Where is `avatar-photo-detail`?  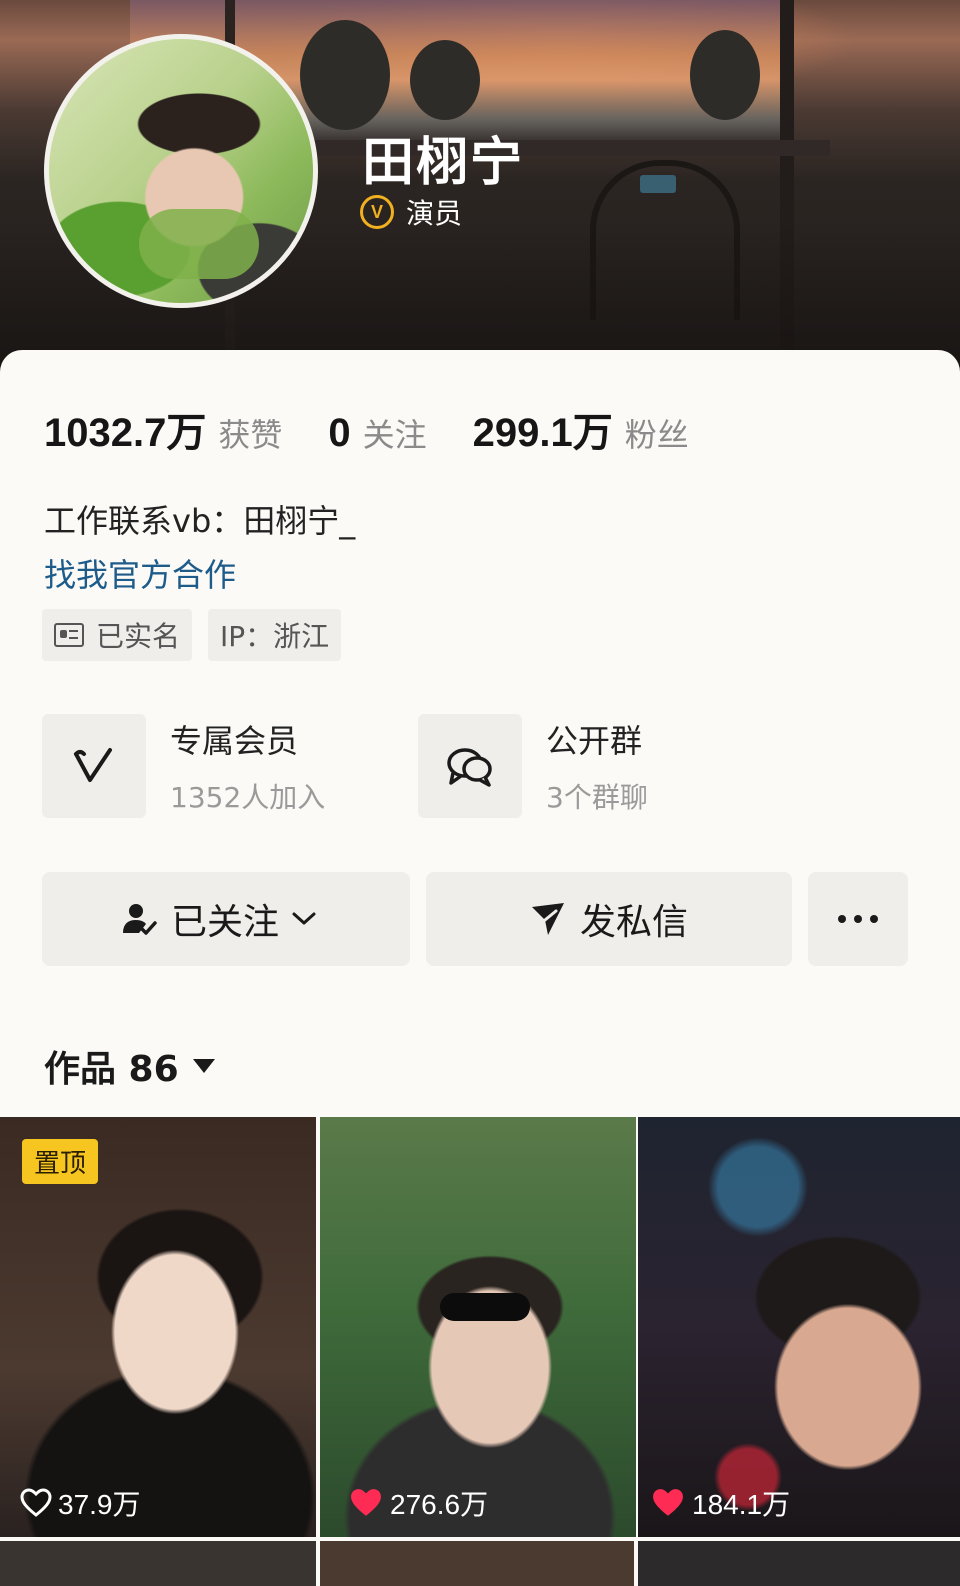 avatar-photo-detail is located at coordinates (199, 244).